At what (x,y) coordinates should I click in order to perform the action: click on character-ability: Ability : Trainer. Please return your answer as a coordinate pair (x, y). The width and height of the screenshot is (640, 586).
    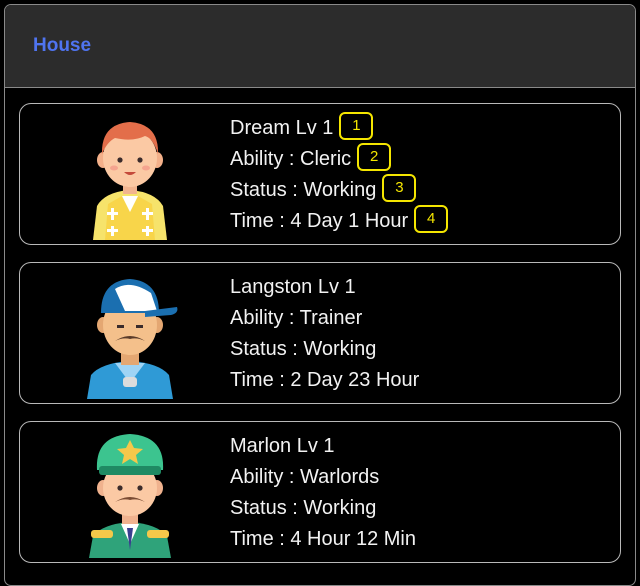
    Looking at the image, I should click on (296, 318).